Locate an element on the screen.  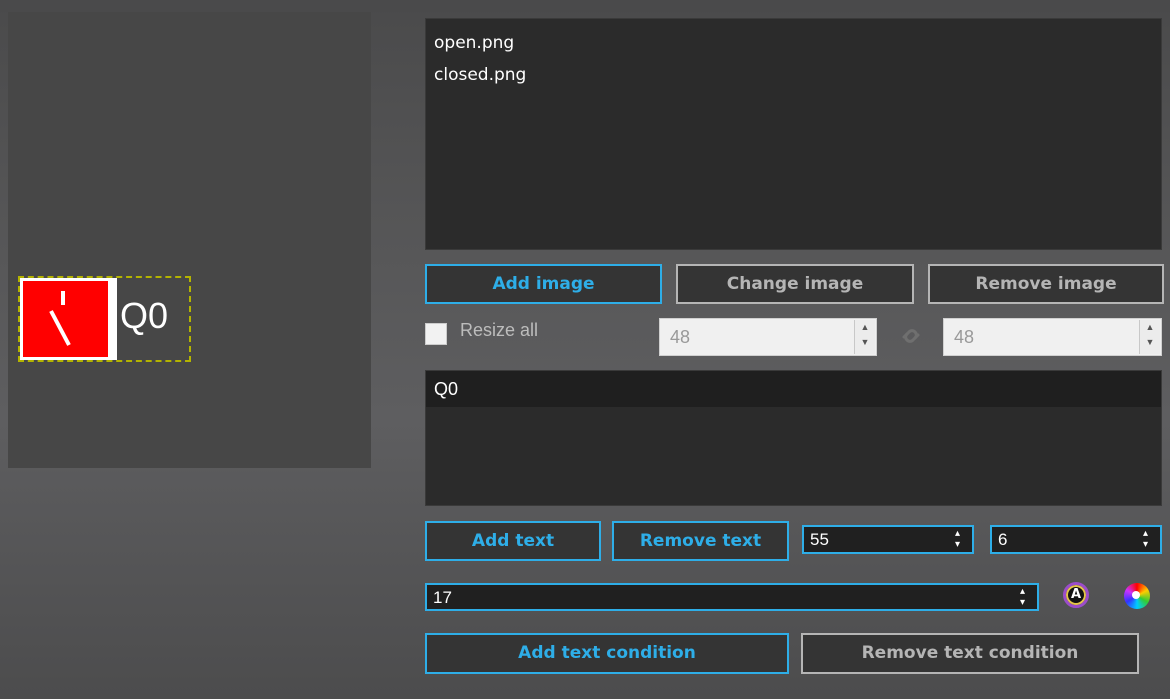
add-image-button: Add image is located at coordinates (543, 284).